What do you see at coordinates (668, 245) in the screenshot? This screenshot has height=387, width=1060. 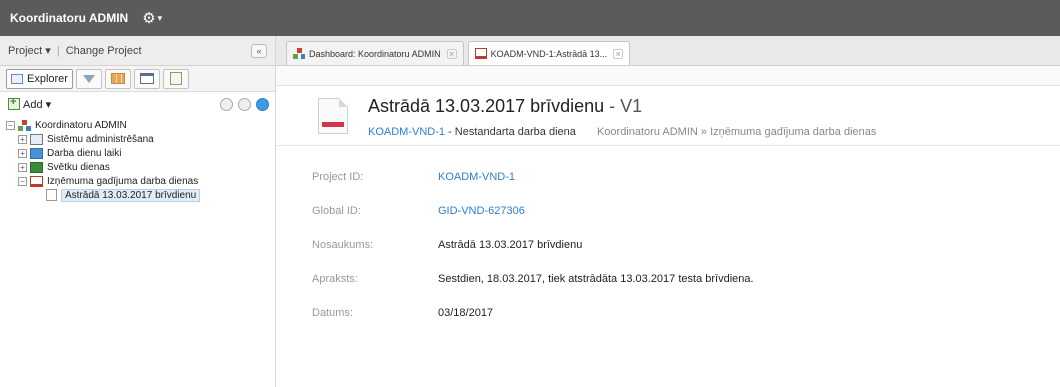 I see `field-row-title: Nosaukums: Astrādā 13.03.2017 brīvdienu` at bounding box center [668, 245].